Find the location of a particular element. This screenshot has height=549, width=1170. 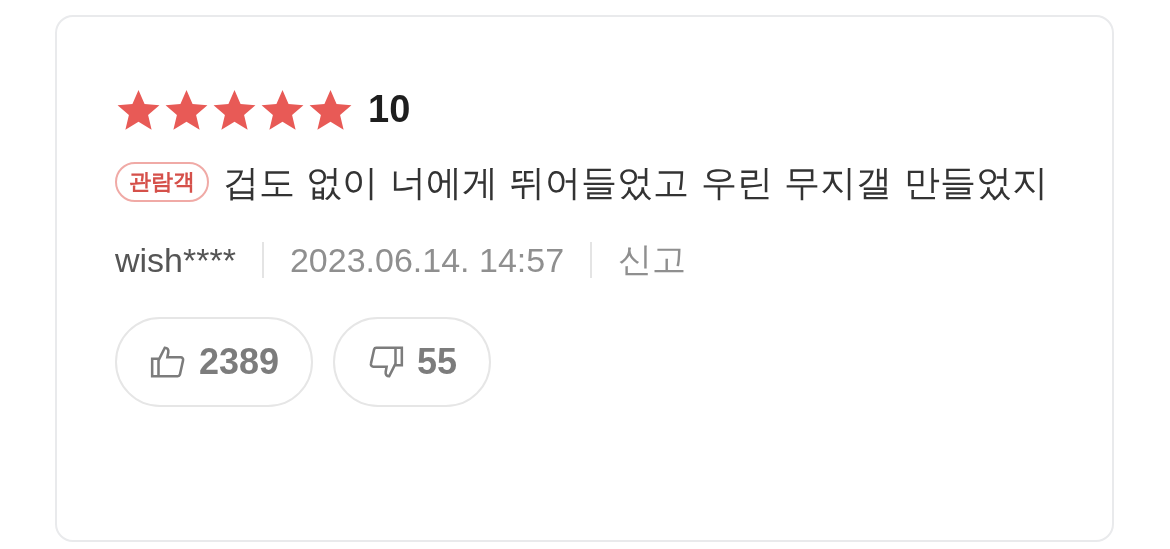

thumbs-up-icon is located at coordinates (168, 362).